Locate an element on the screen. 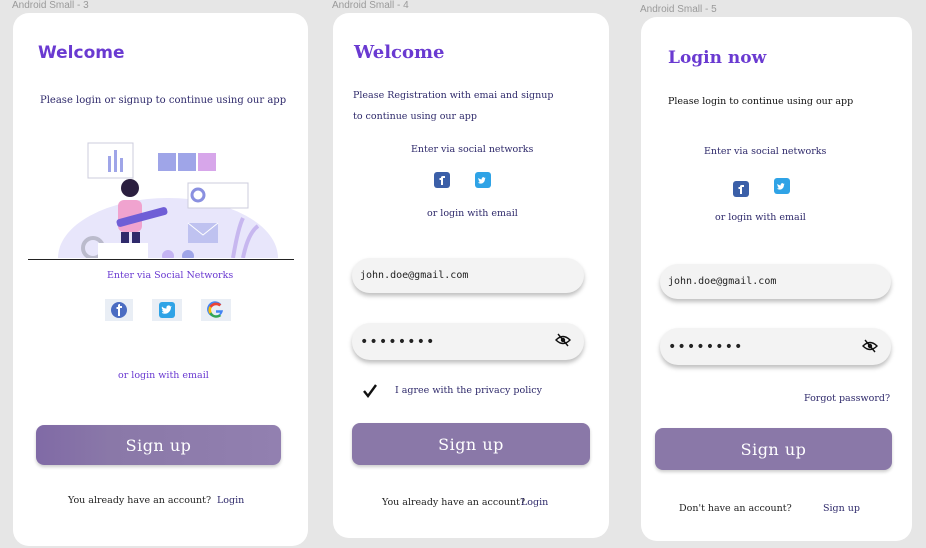  subtitle-line-1: Please Registration with emai and signup is located at coordinates (453, 95).